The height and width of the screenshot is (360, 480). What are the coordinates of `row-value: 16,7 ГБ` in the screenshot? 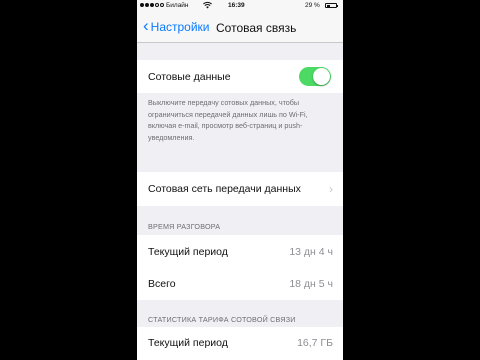 It's located at (315, 343).